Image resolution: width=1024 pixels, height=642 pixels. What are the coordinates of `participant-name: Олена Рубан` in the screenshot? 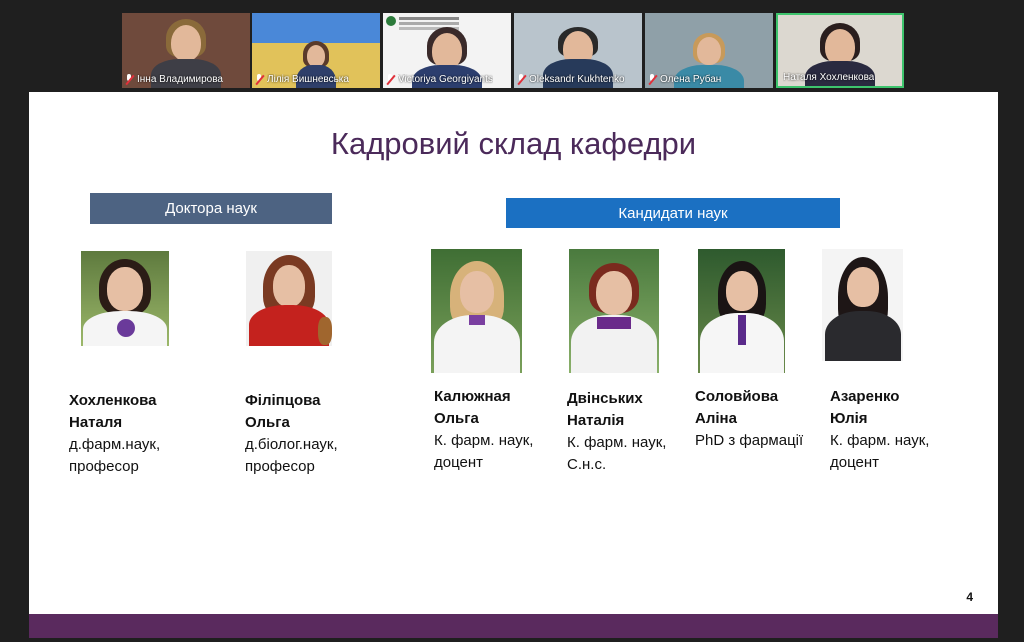 It's located at (691, 79).